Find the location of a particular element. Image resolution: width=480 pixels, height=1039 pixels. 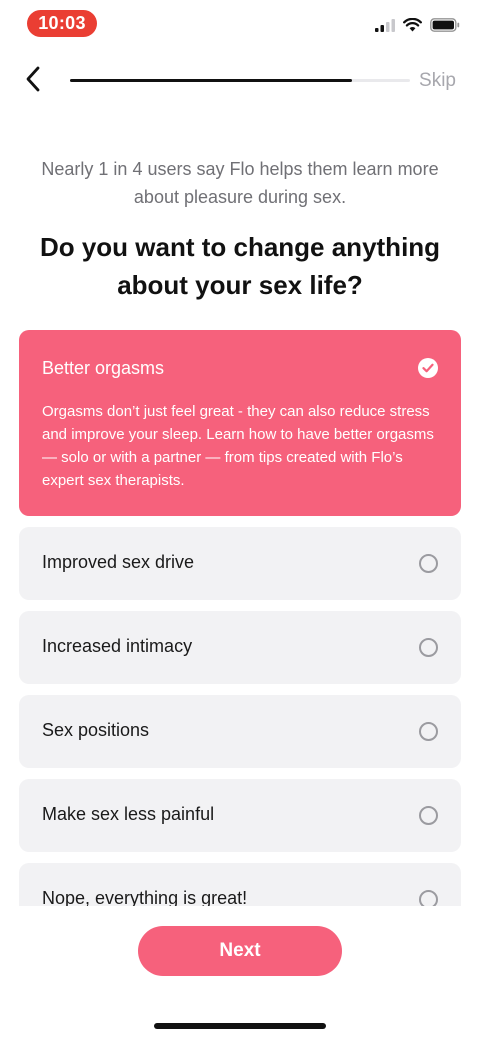

option-nope-everything-is-great: Nope, everything is great! is located at coordinates (240, 884).